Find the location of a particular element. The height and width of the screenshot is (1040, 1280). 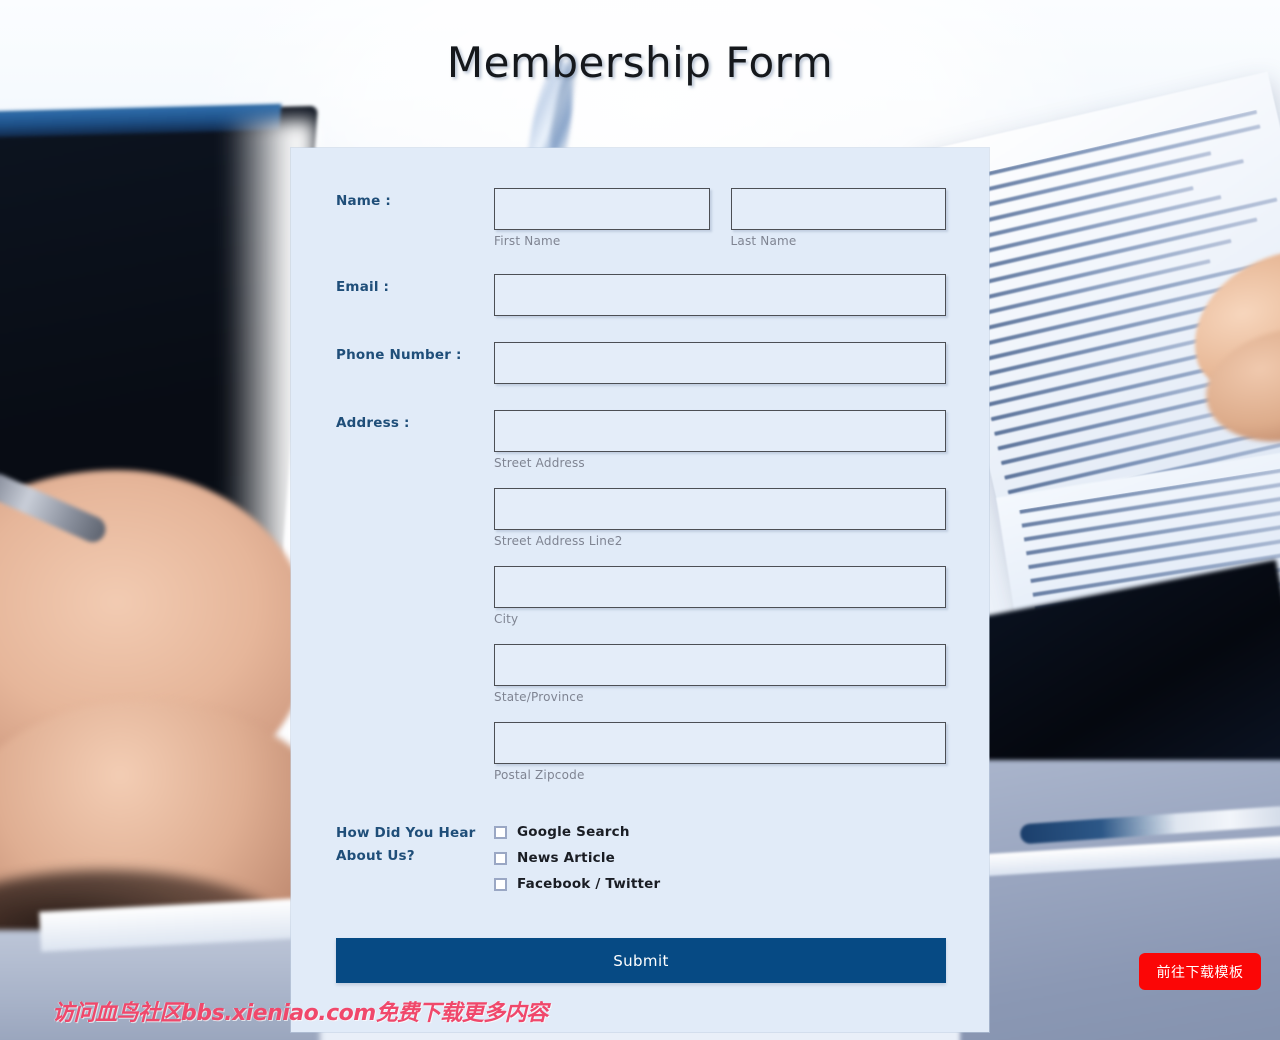

label-name: Name : is located at coordinates (363, 201).